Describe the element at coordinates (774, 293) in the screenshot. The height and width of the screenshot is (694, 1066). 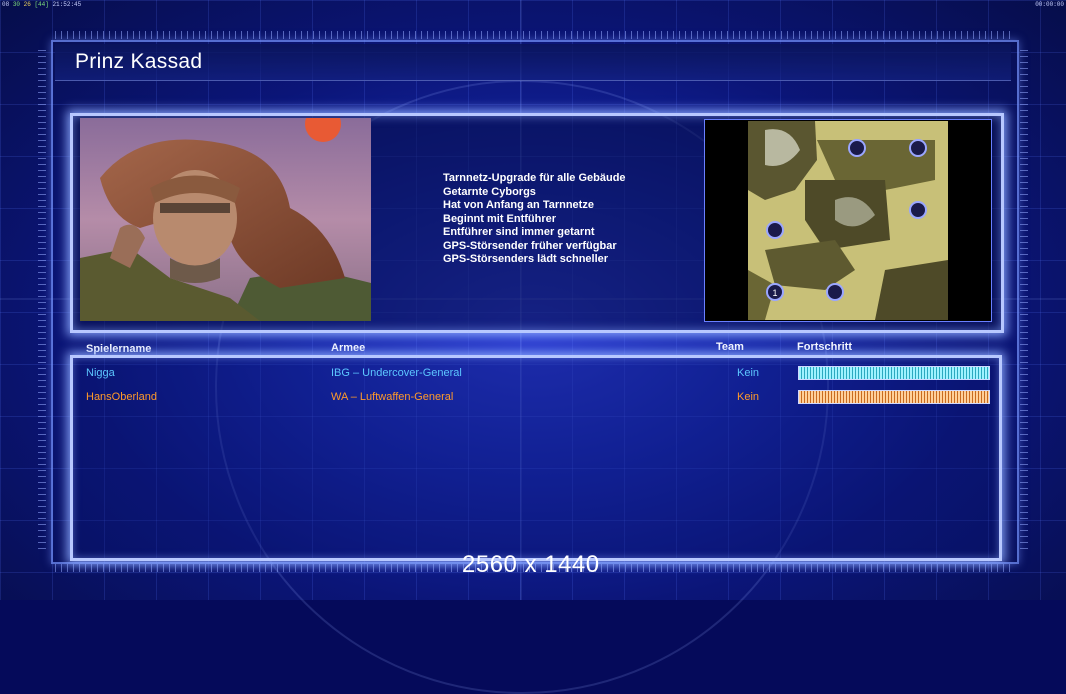
I see `start-position-marker: 1` at that location.